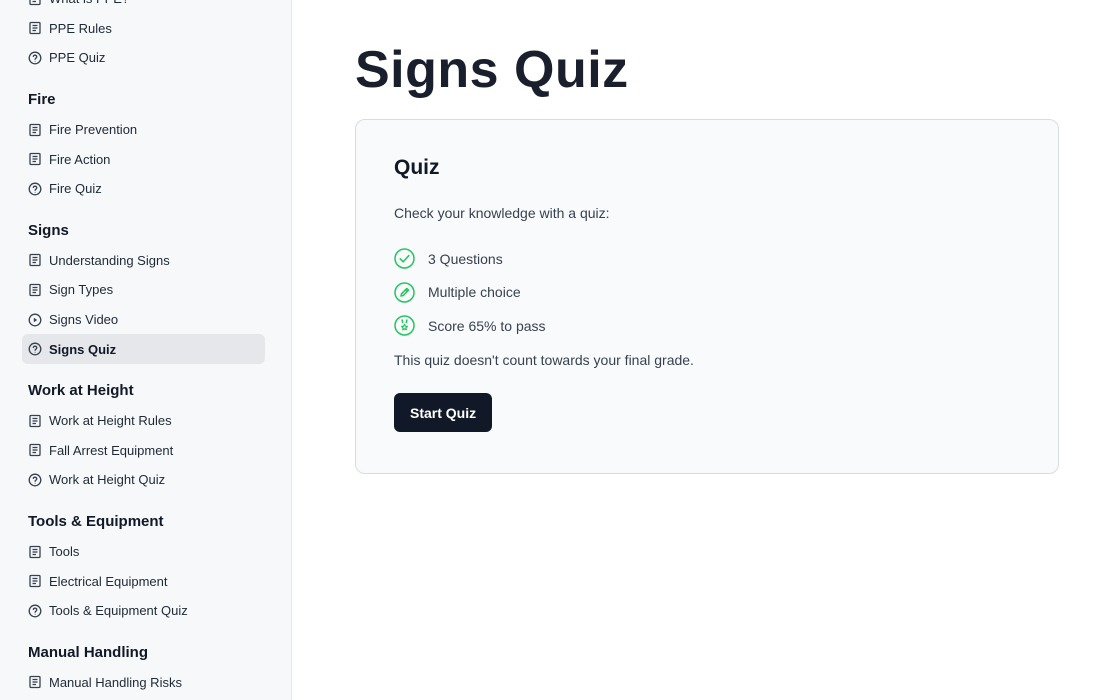 The width and height of the screenshot is (1120, 700). I want to click on check-circle-icon, so click(404, 259).